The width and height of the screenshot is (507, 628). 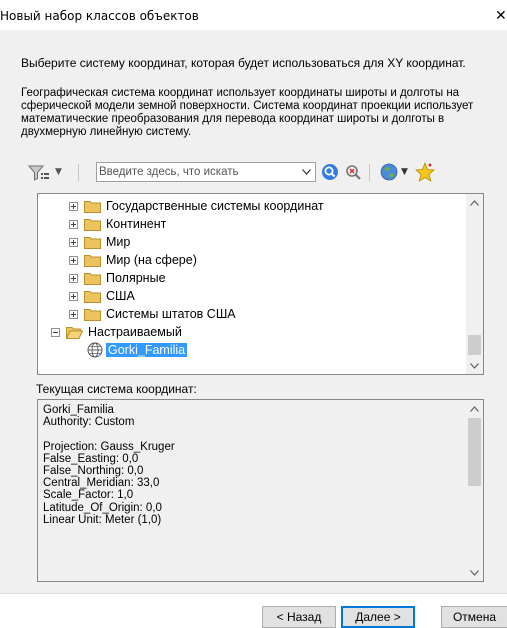 I want to click on tree-item: Полярные, so click(x=117, y=278).